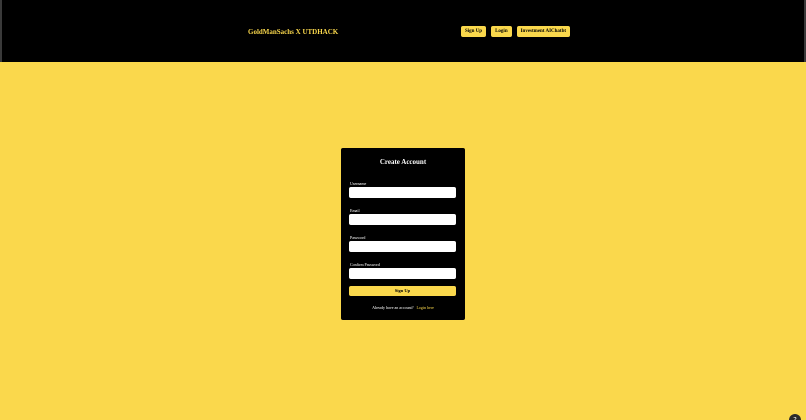 The image size is (806, 420). I want to click on form-title: Create Account, so click(403, 162).